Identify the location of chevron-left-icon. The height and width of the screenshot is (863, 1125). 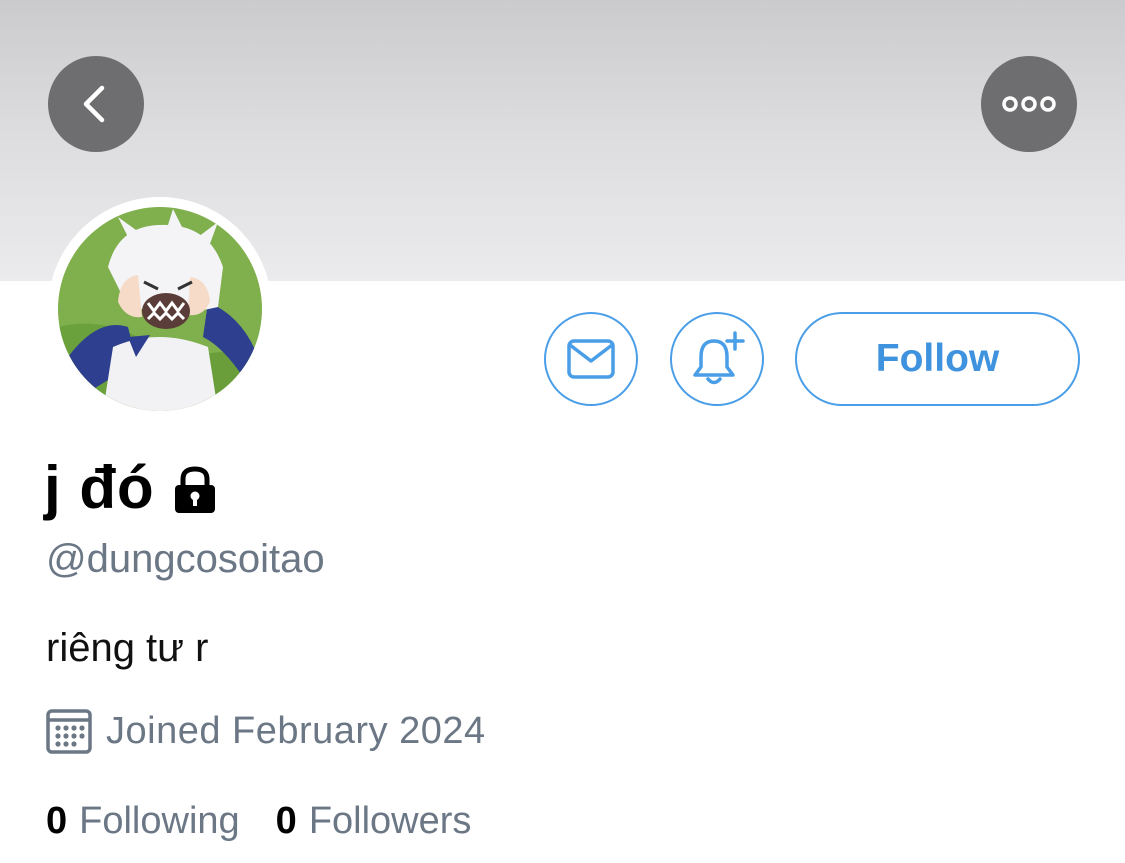
(94, 104).